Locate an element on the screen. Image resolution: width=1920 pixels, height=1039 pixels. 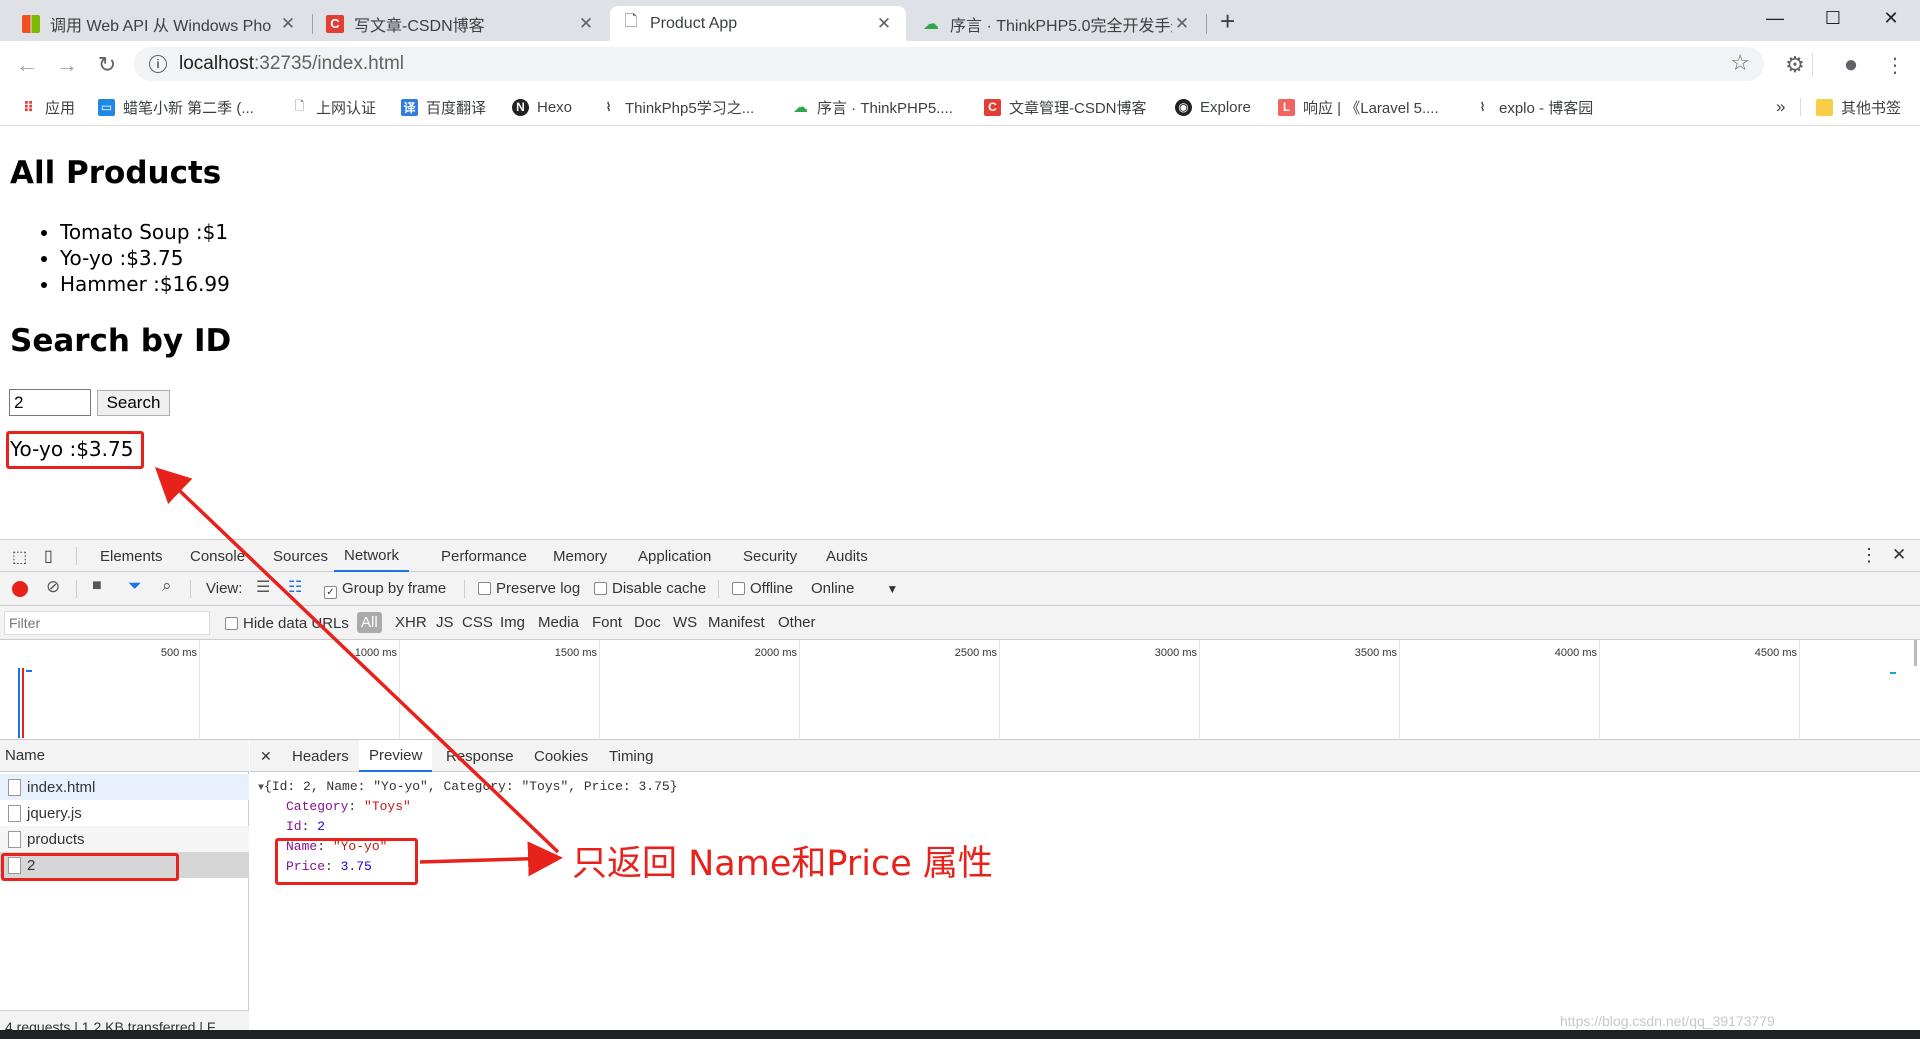
annotation-note: 只返回 Name和Price 属性 is located at coordinates (782, 864).